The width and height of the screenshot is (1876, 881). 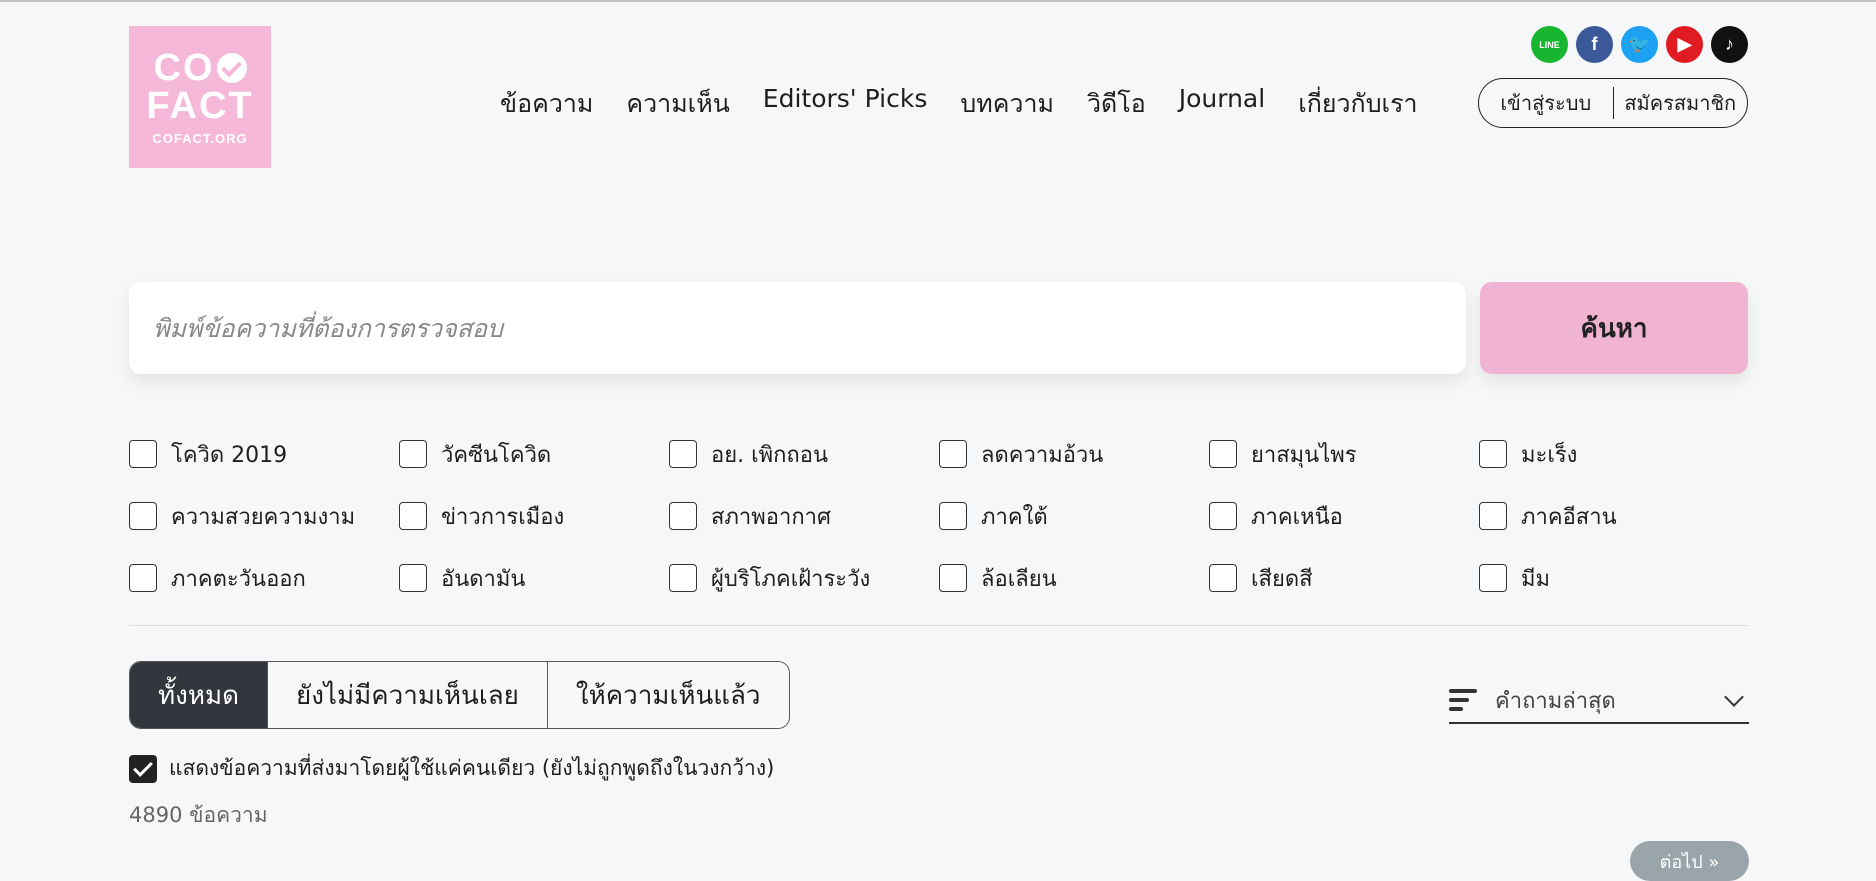 I want to click on section-divider, so click(x=939, y=625).